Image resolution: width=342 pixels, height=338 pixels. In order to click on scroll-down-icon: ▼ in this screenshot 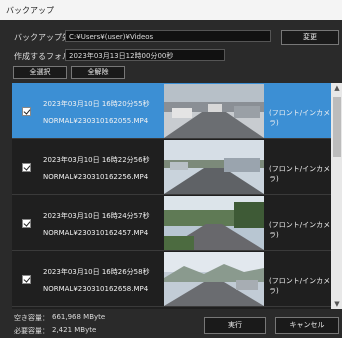, I will do `click(336, 304)`.